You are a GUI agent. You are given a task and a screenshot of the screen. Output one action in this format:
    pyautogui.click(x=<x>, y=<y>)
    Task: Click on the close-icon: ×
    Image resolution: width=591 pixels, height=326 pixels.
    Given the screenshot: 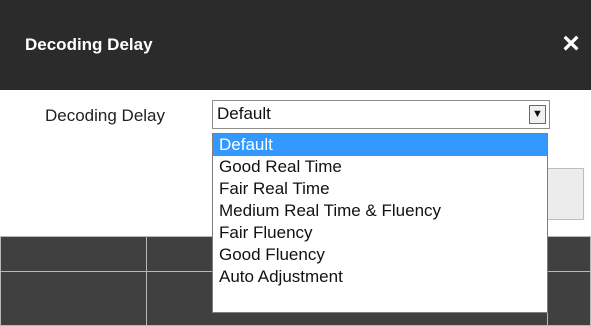 What is the action you would take?
    pyautogui.click(x=571, y=44)
    